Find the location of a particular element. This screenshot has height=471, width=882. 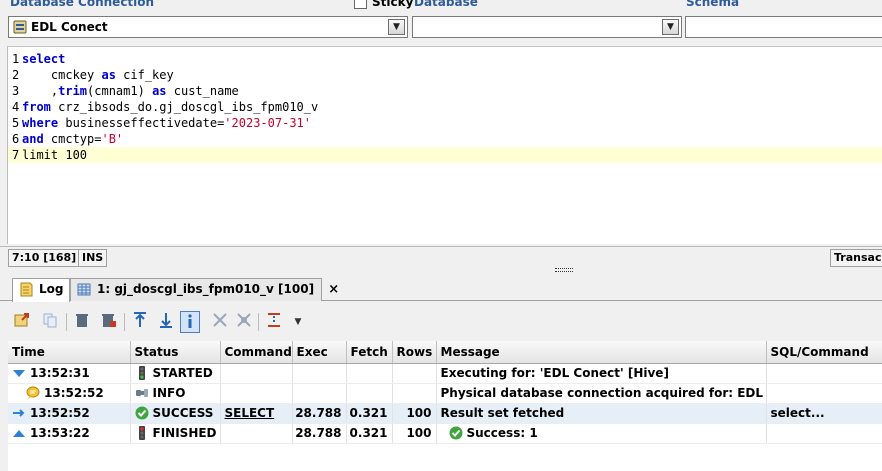

log-message: Success: 1 is located at coordinates (502, 433).